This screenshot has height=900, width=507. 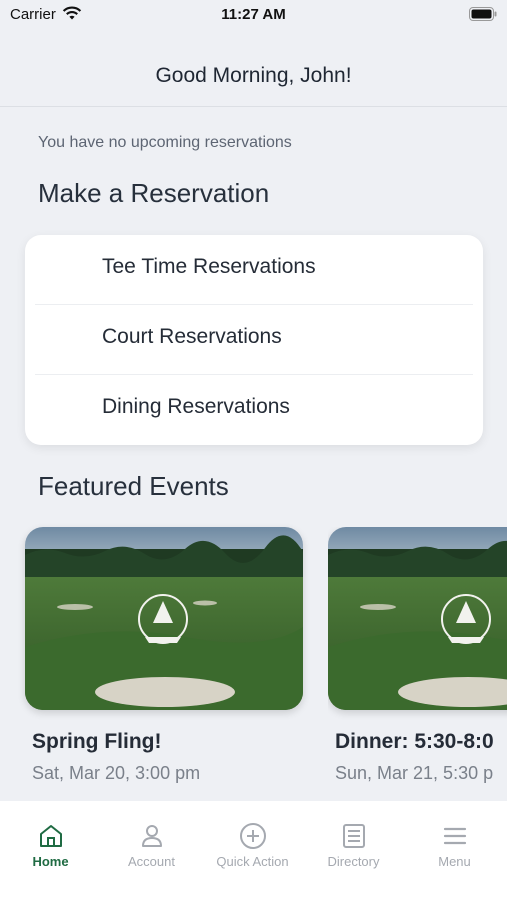 What do you see at coordinates (133, 486) in the screenshot?
I see `featured-events-heading: Featured Events` at bounding box center [133, 486].